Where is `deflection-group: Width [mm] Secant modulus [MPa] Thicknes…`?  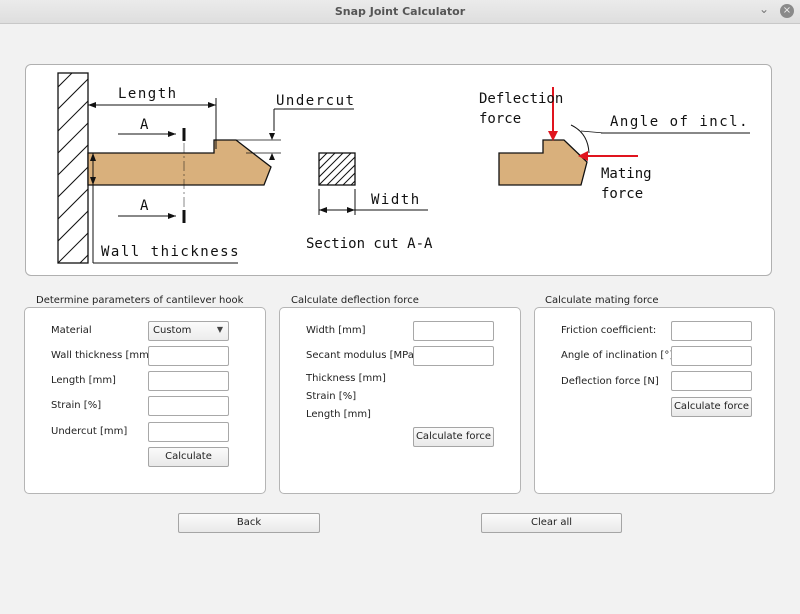 deflection-group: Width [mm] Secant modulus [MPa] Thicknes… is located at coordinates (400, 400).